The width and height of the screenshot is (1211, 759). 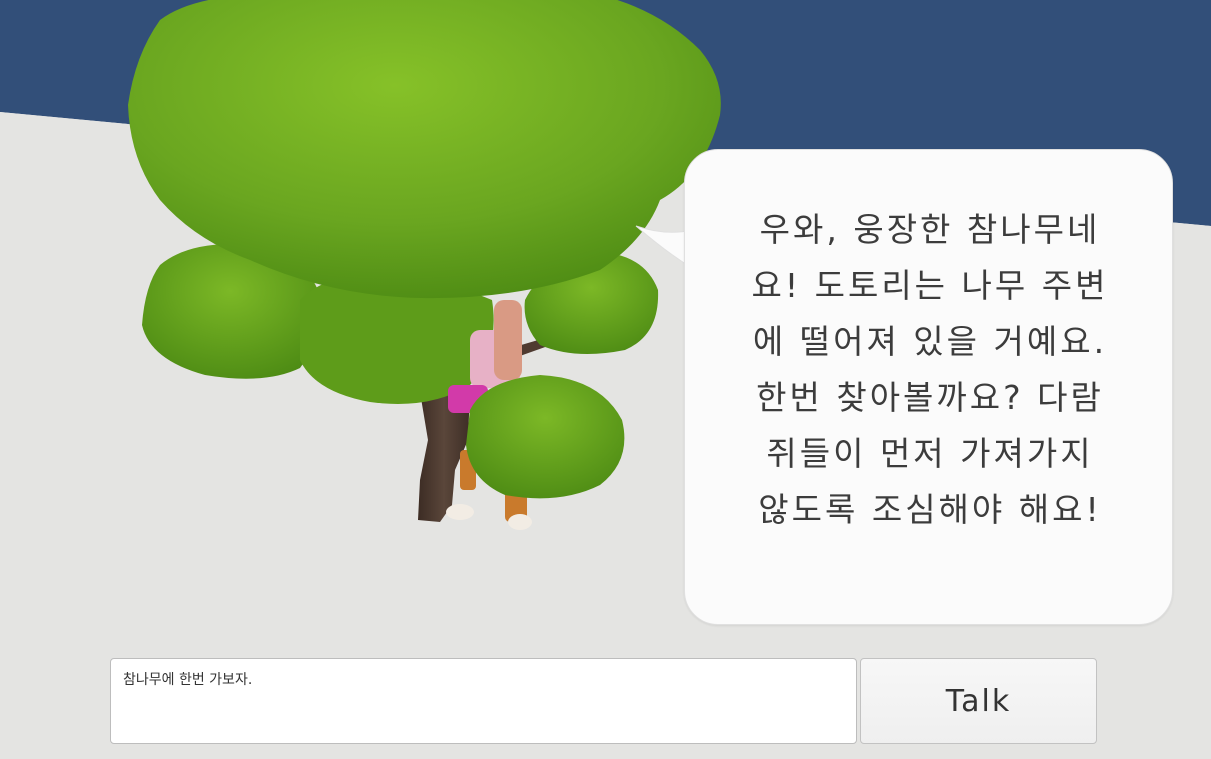 I want to click on chat-input: 참나무에 한번 가보자., so click(x=483, y=701).